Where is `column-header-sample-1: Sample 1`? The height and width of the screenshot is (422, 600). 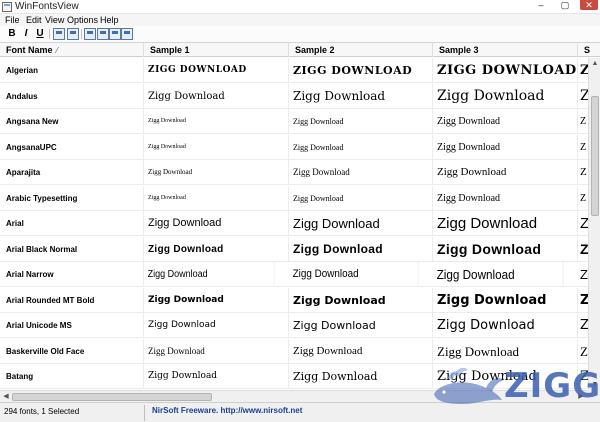 column-header-sample-1: Sample 1 is located at coordinates (216, 50).